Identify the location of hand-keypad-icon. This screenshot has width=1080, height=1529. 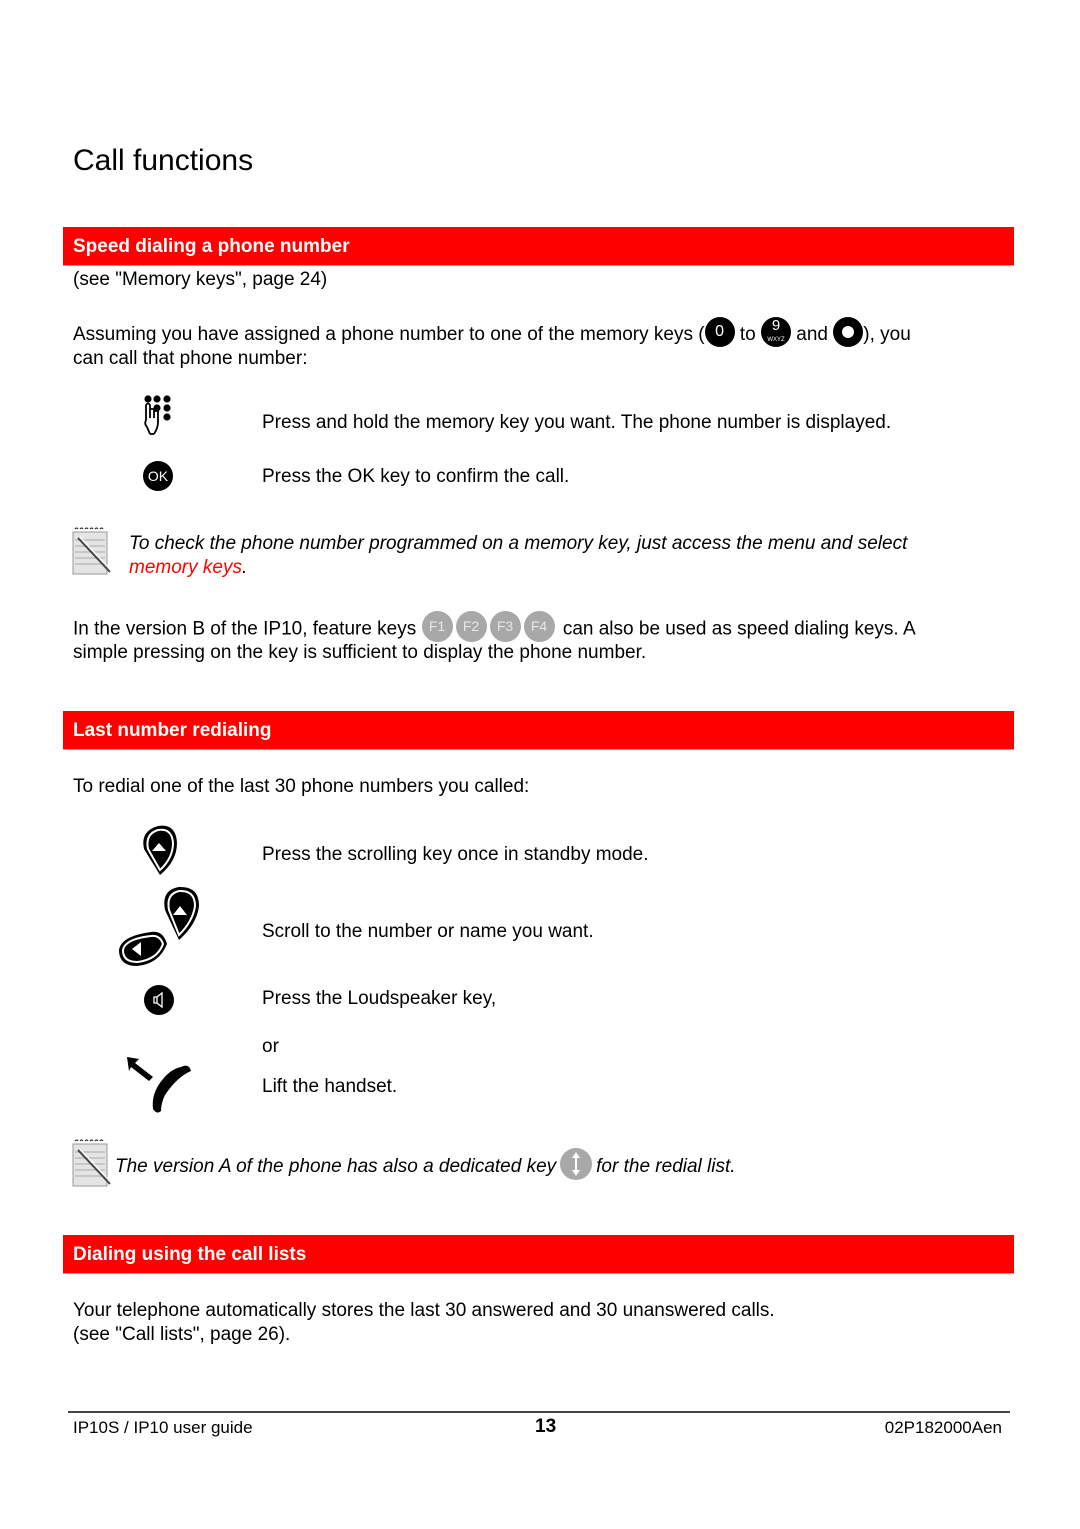
(158, 415).